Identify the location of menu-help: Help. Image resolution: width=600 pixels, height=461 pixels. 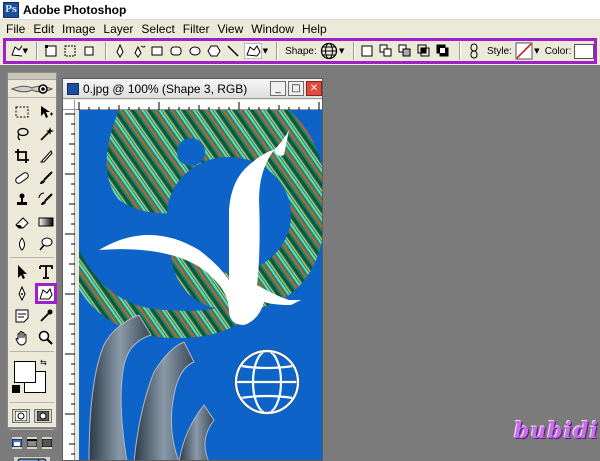
(316, 29).